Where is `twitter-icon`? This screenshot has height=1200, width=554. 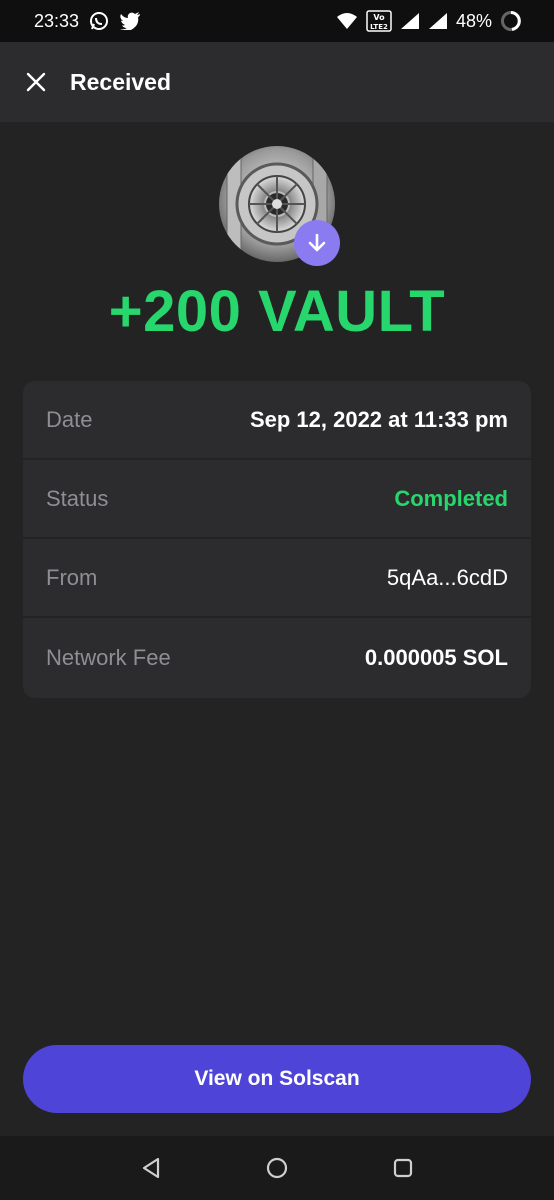 twitter-icon is located at coordinates (130, 21).